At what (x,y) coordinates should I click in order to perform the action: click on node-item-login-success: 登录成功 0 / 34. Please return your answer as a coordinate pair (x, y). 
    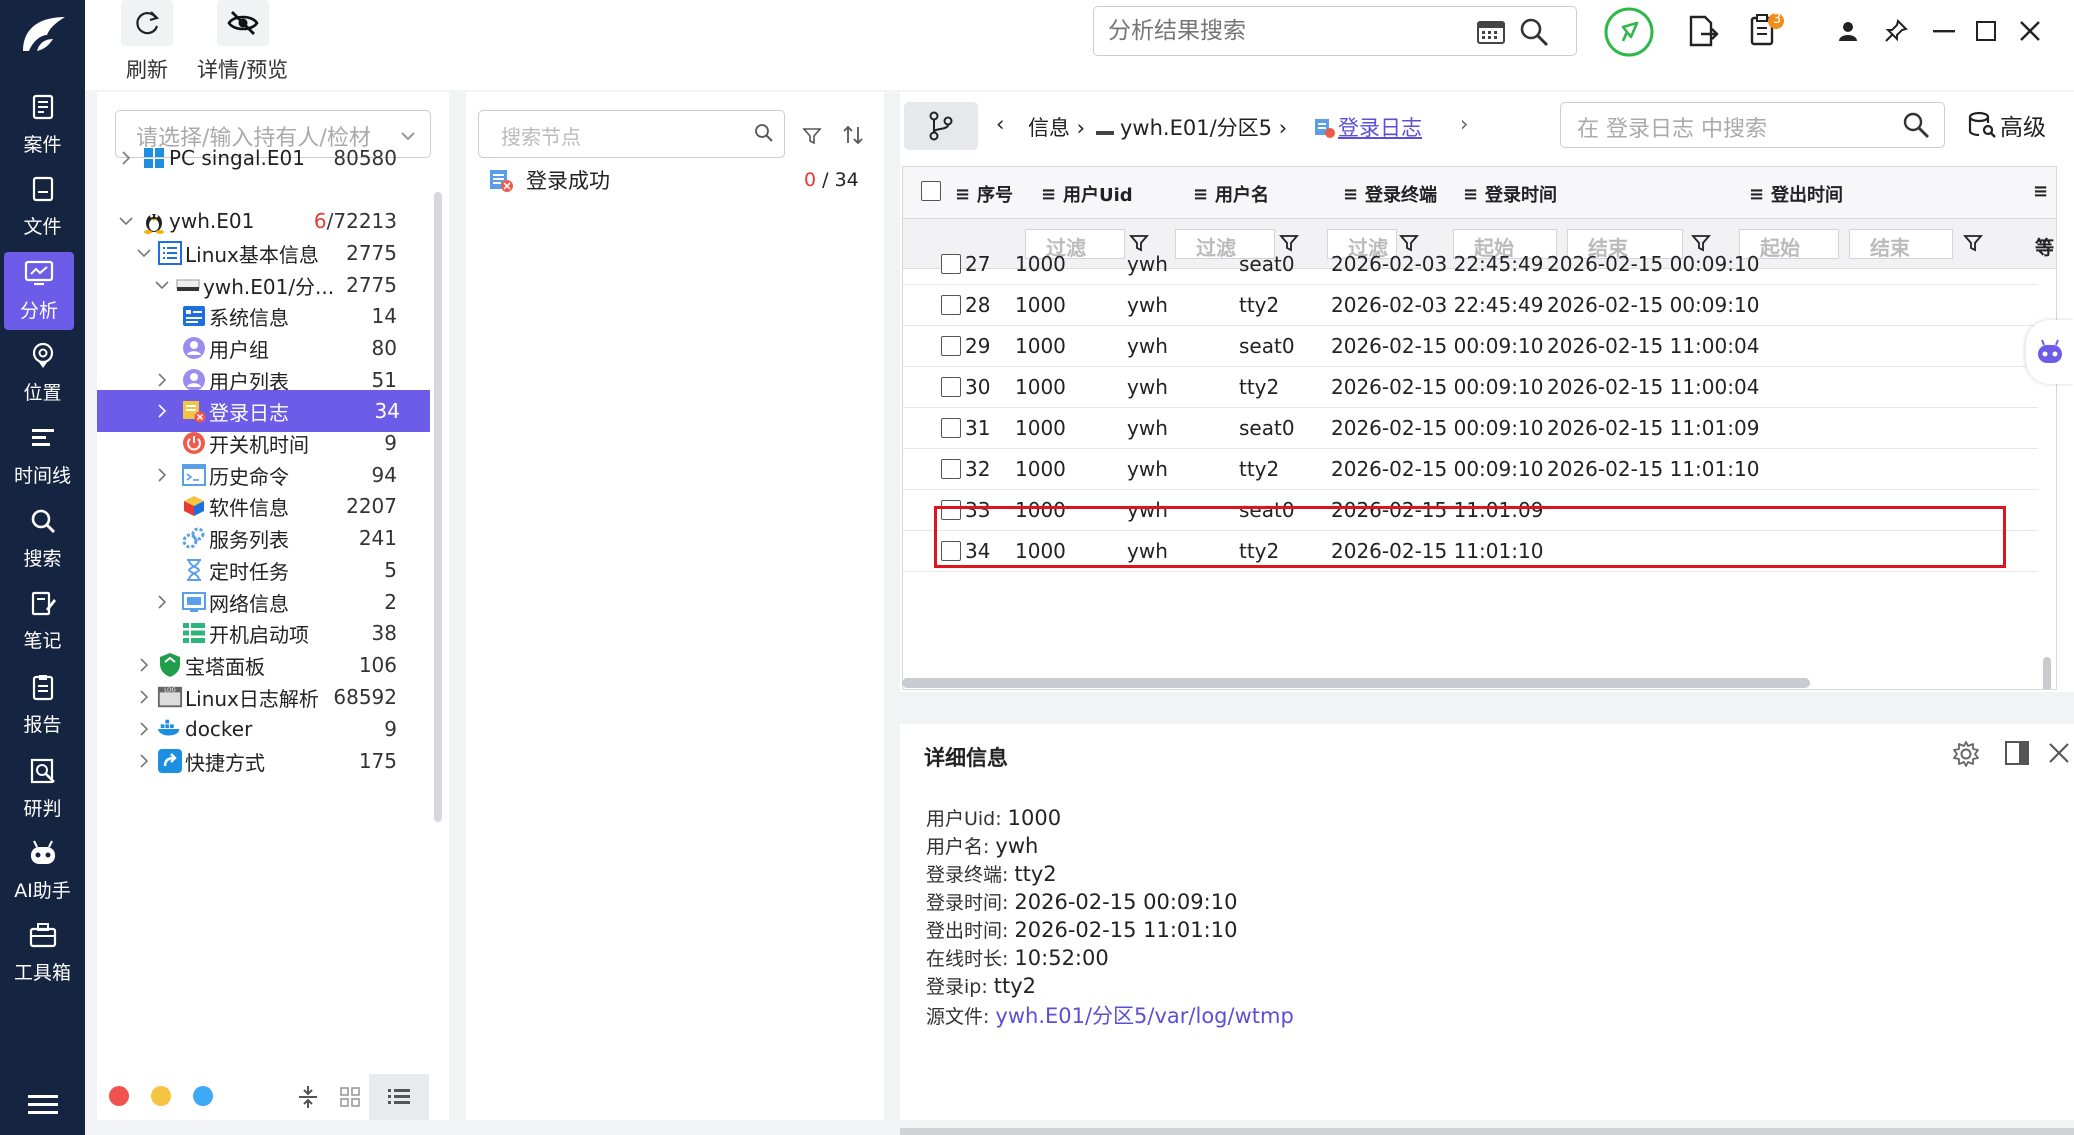
    Looking at the image, I should click on (683, 180).